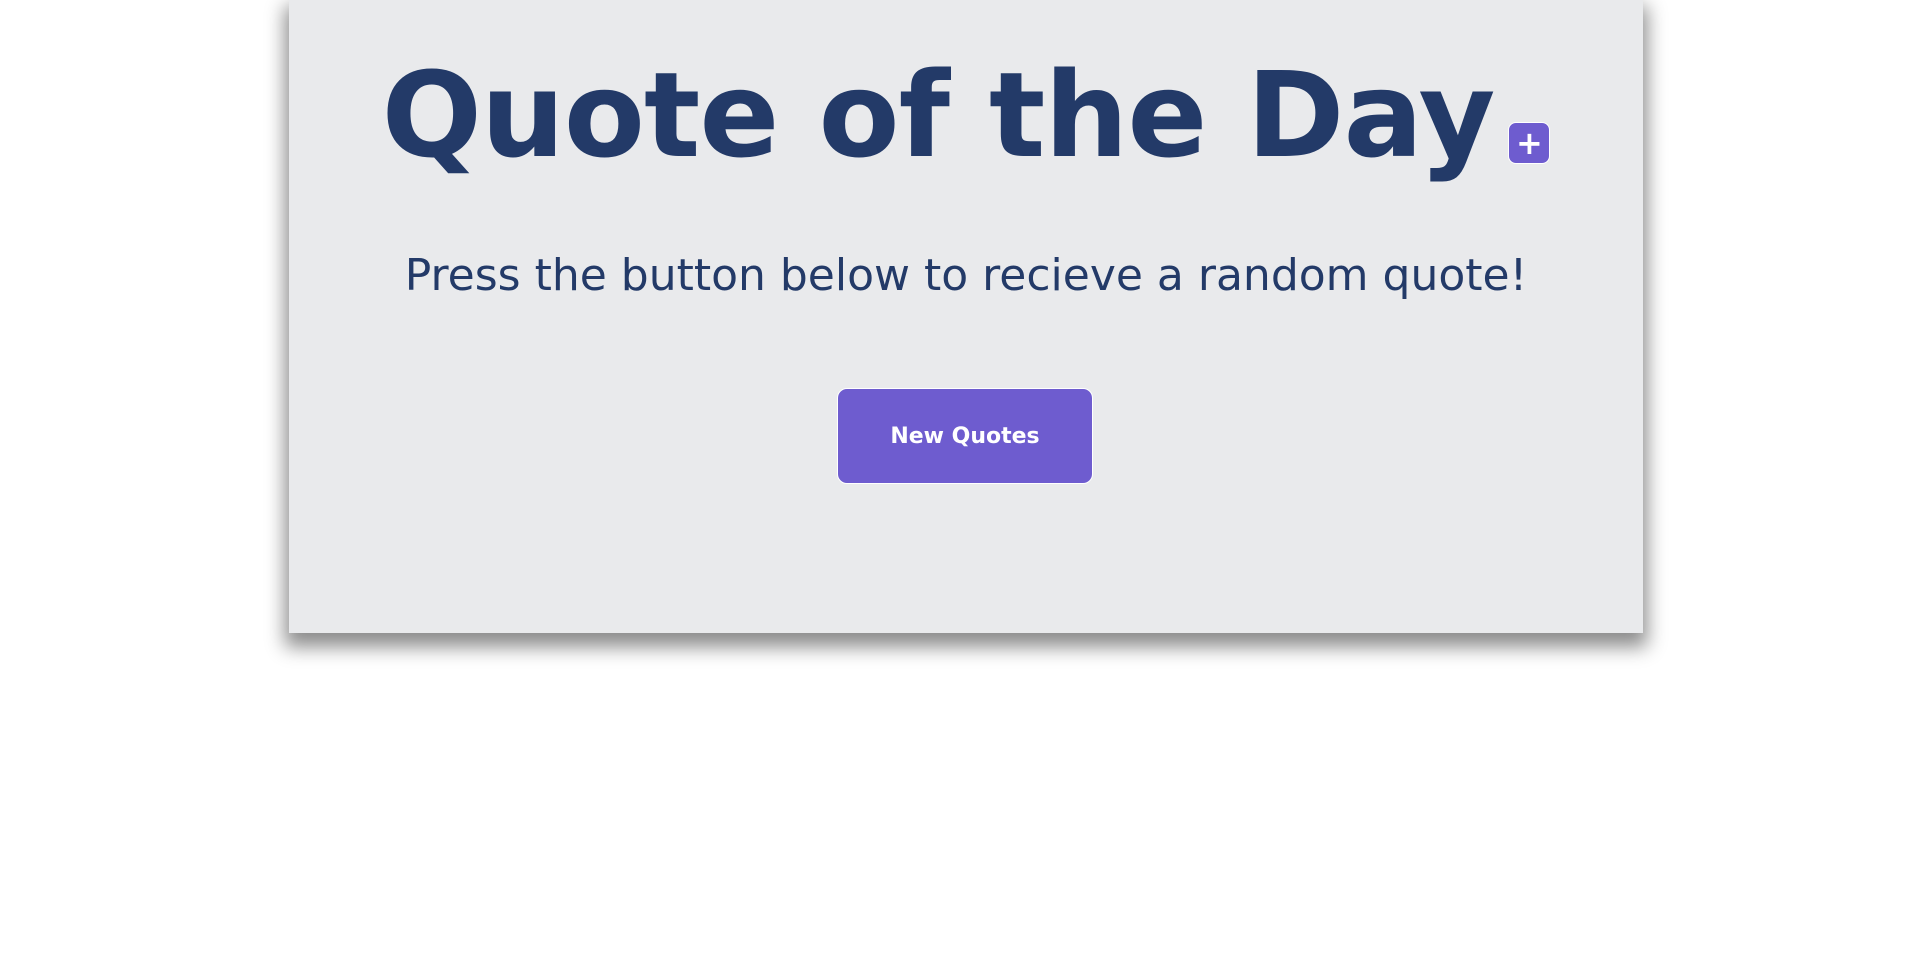 This screenshot has width=1922, height=975. I want to click on page-title: Quote of the Day, so click(938, 115).